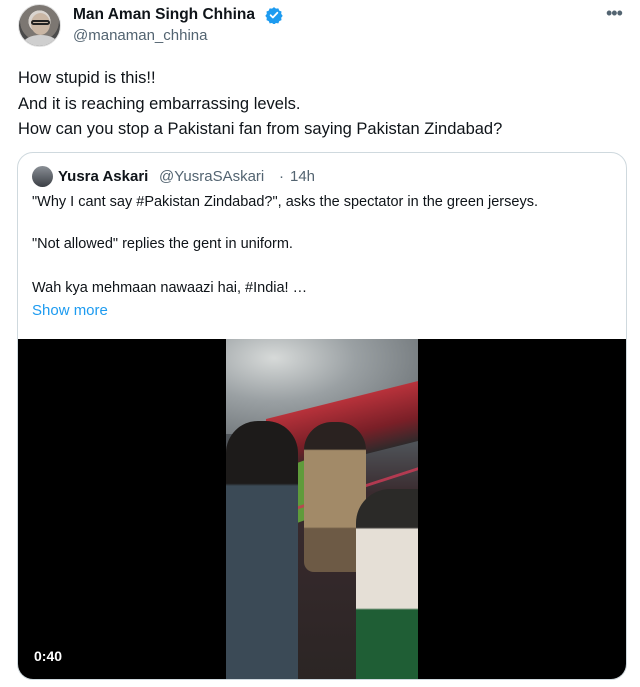 This screenshot has width=640, height=687. What do you see at coordinates (159, 103) in the screenshot?
I see `tweet-text-line: And it is reaching embarrassing levels.` at bounding box center [159, 103].